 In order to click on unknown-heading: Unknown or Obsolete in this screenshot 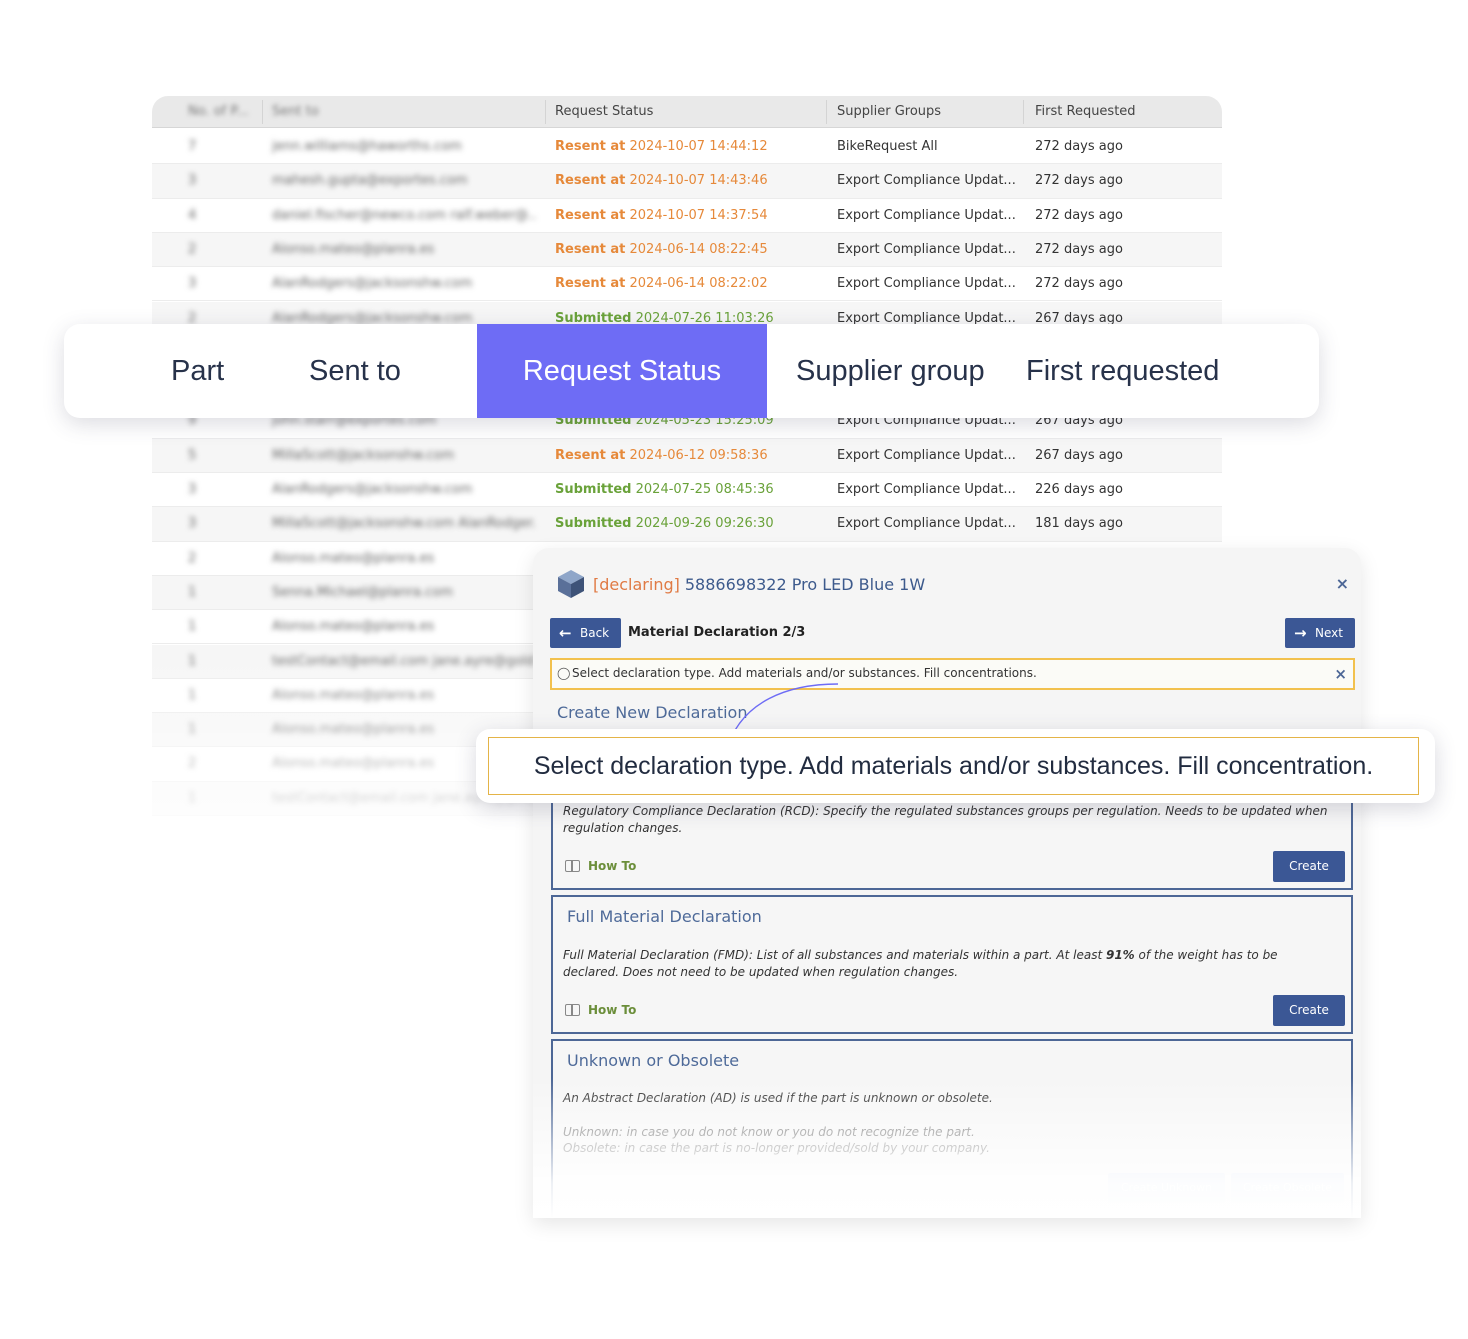, I will do `click(653, 1060)`.